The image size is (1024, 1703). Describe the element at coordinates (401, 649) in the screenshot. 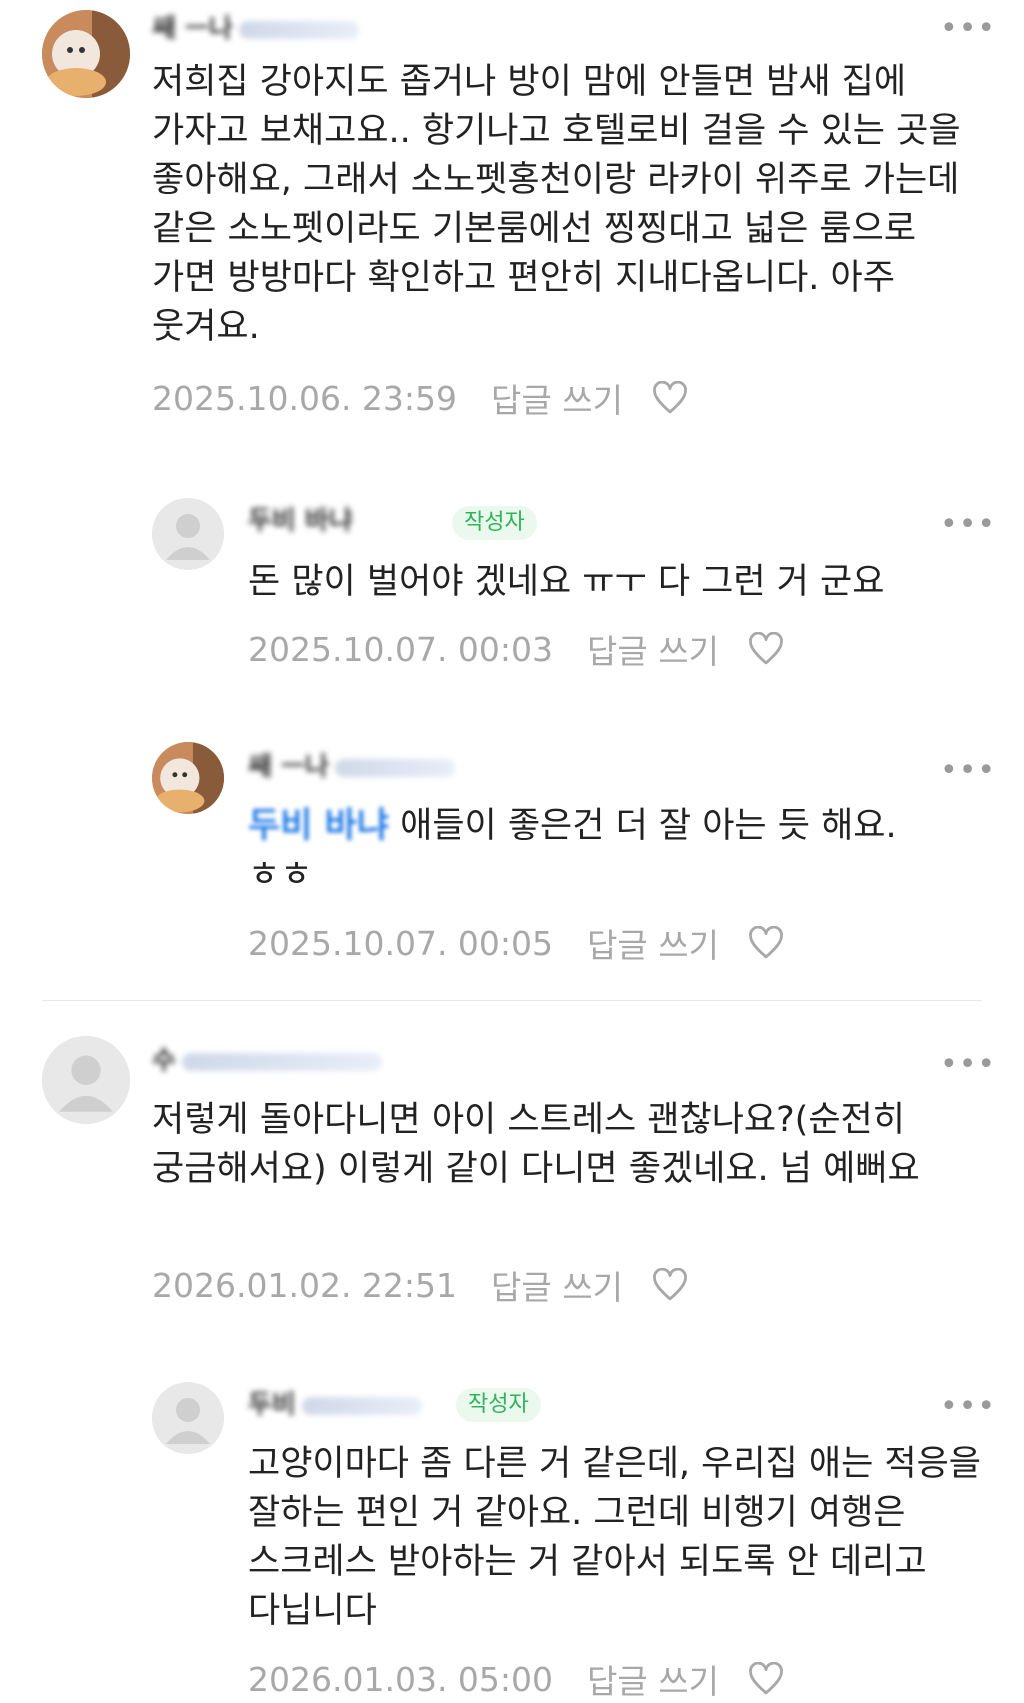

I see `comment-date: 2025.10.07. 00:03` at that location.